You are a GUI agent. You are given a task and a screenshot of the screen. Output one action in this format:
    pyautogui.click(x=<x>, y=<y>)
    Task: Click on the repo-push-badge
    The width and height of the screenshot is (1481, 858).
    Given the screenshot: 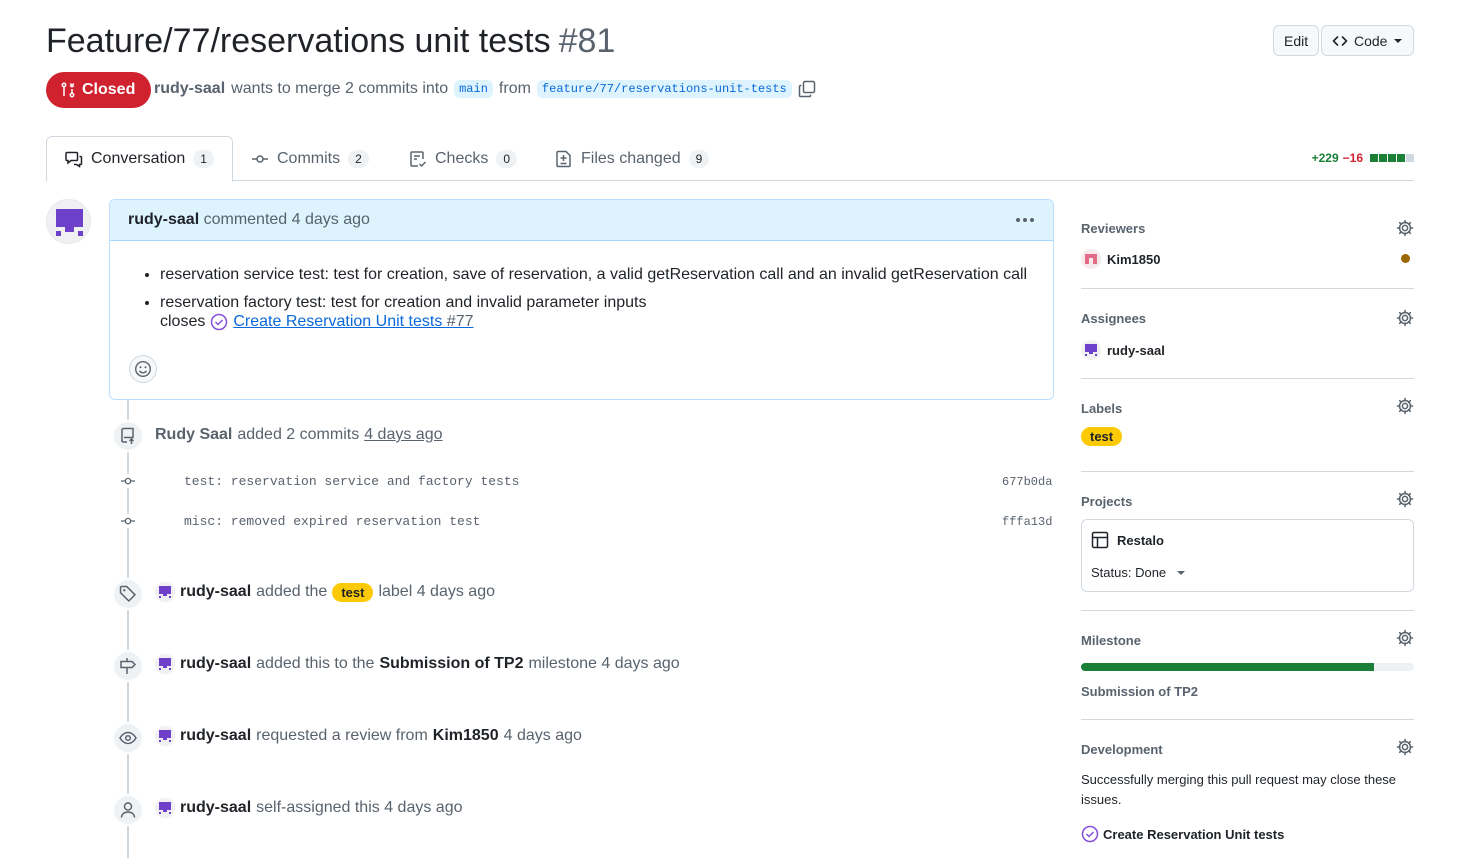 What is the action you would take?
    pyautogui.click(x=128, y=436)
    